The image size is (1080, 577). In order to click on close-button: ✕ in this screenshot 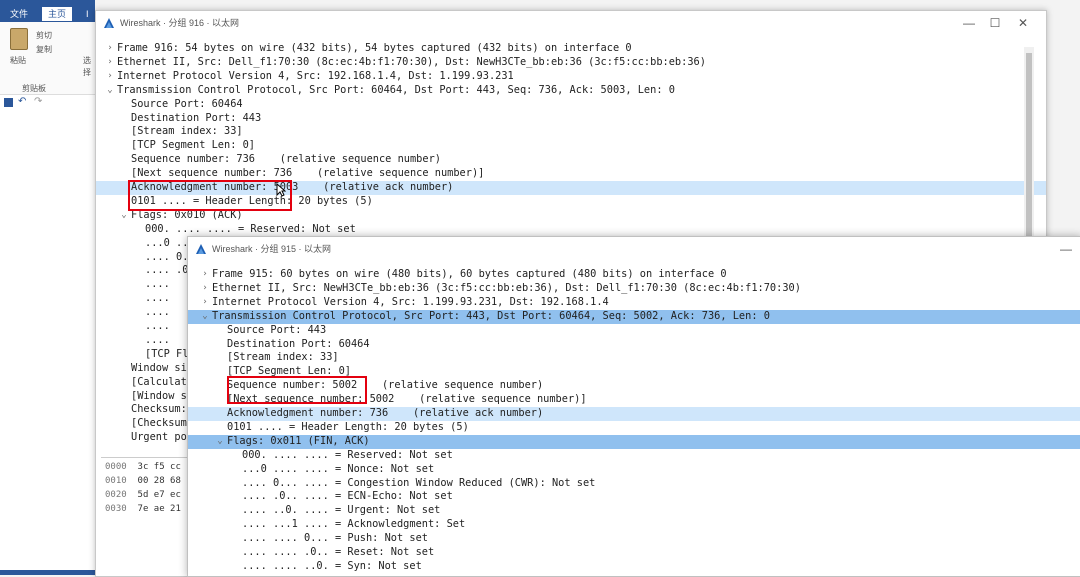, I will do `click(1023, 23)`.